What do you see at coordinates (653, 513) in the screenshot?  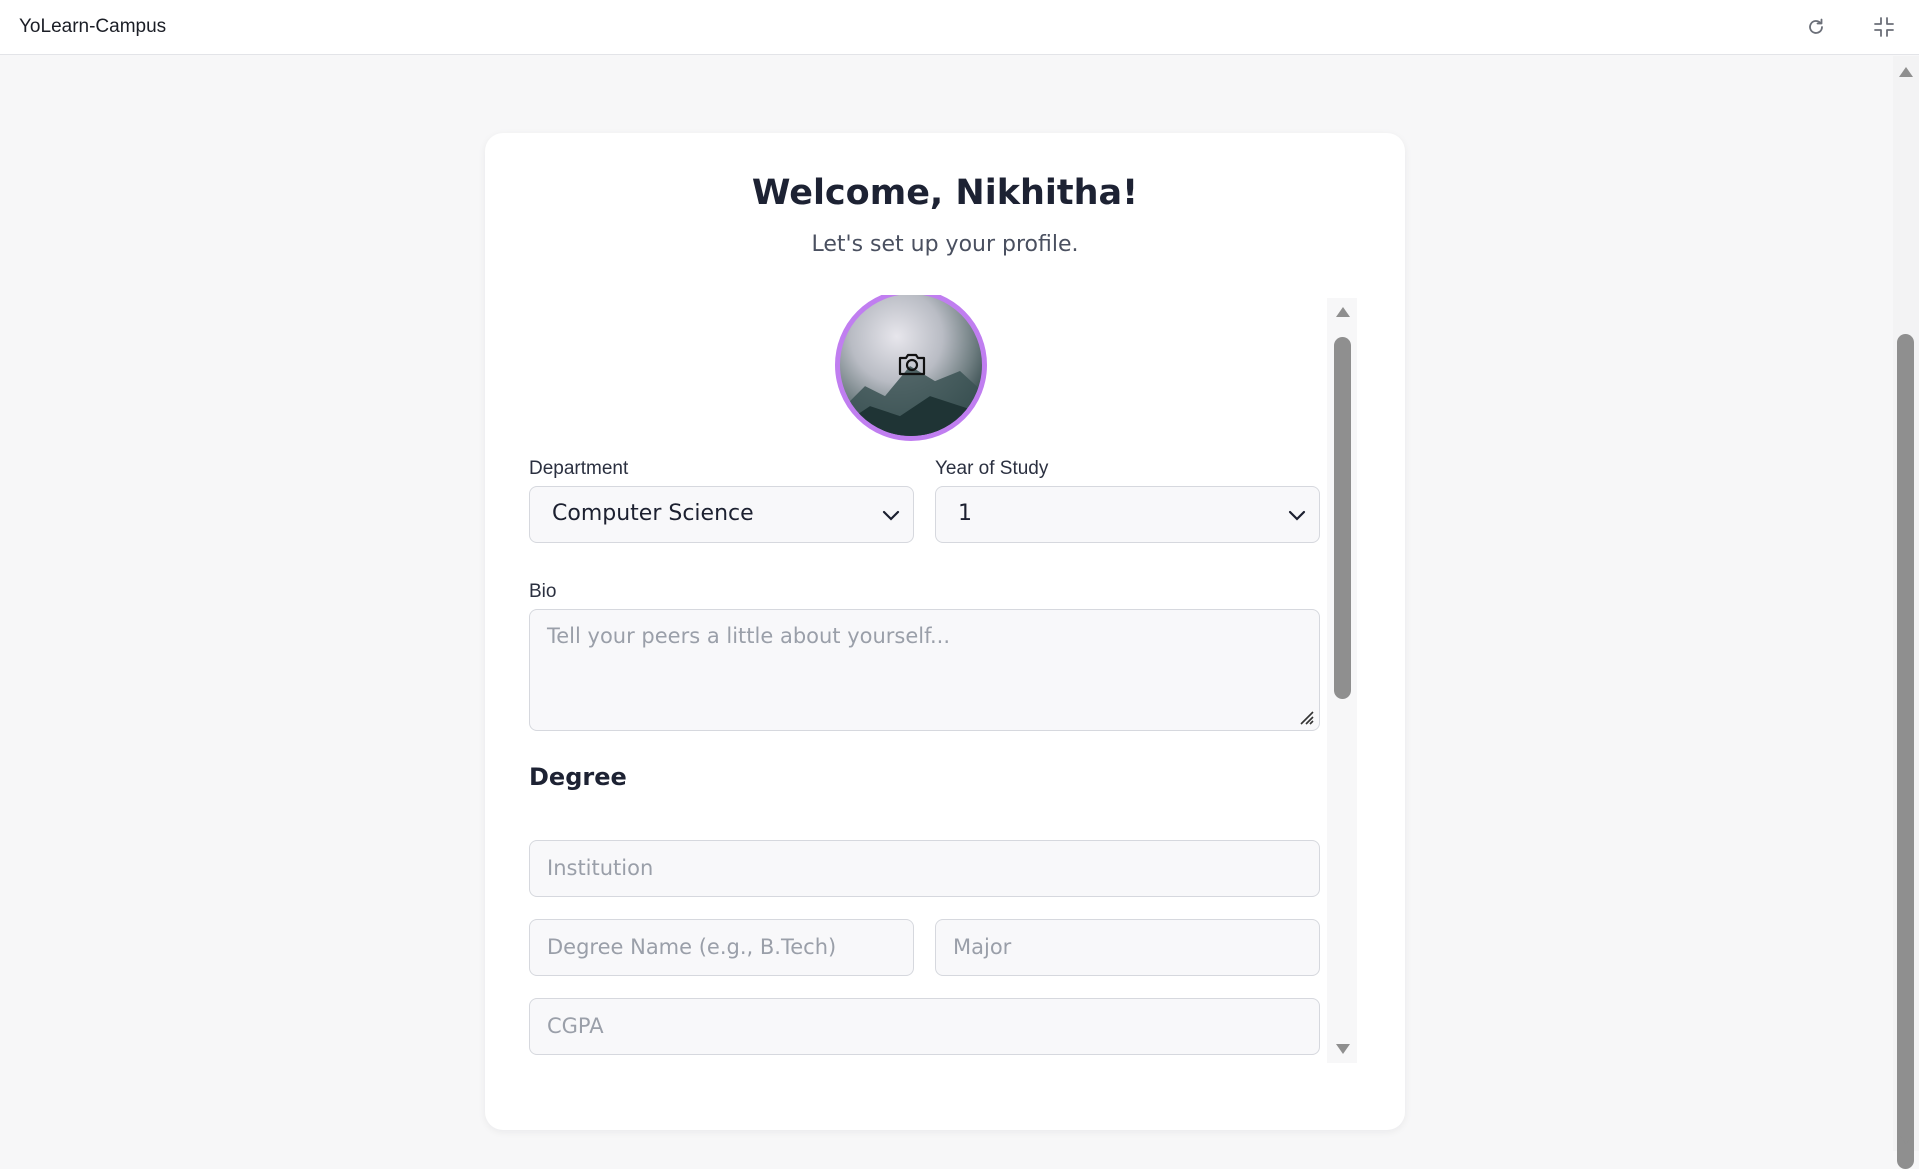 I see `department-value: Computer Science` at bounding box center [653, 513].